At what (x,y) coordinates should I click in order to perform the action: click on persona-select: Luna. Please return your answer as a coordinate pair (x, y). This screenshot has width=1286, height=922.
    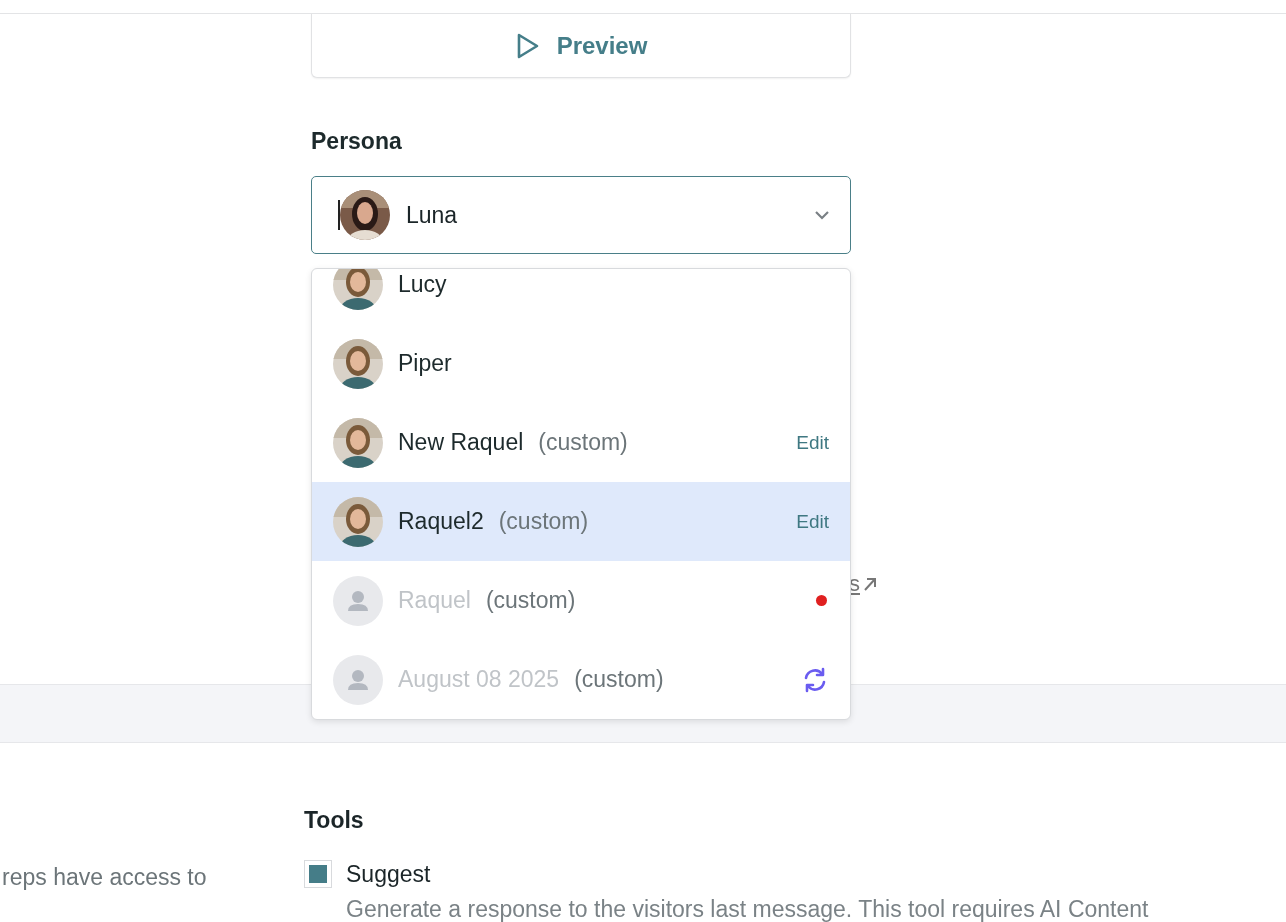
    Looking at the image, I should click on (581, 215).